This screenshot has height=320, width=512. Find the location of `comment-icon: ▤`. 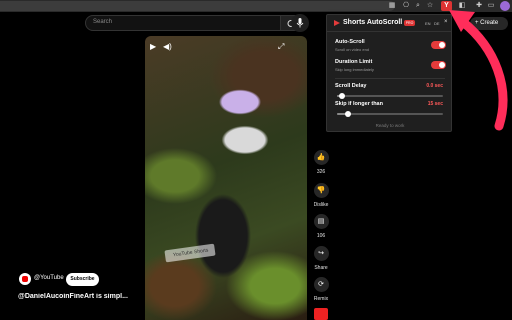

comment-icon: ▤ is located at coordinates (321, 221).